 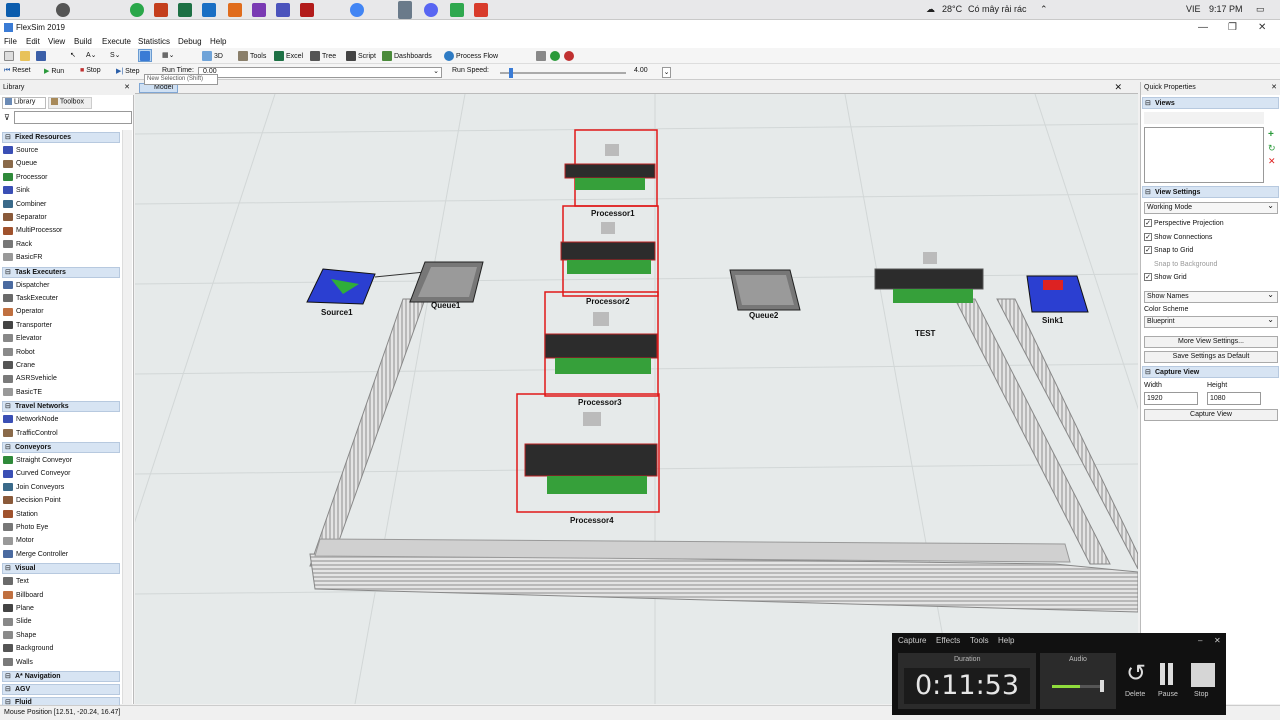 I want to click on stop-sign-icon, so click(x=570, y=56).